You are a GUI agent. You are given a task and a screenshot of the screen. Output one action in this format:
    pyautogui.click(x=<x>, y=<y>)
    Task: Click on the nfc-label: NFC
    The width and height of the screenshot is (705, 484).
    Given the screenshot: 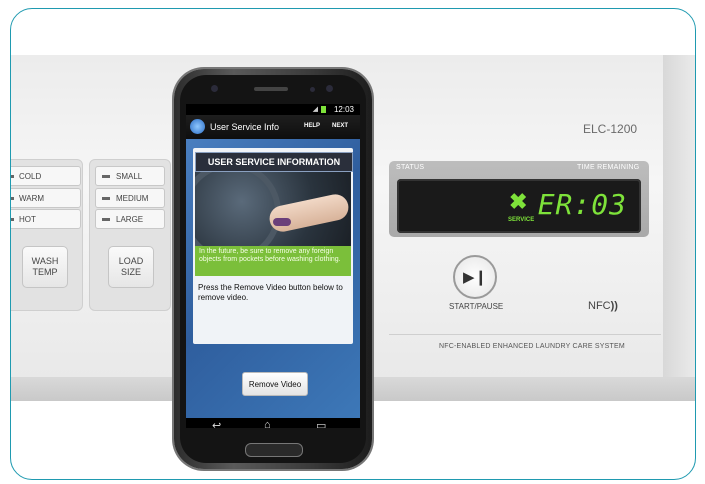 What is the action you would take?
    pyautogui.click(x=599, y=306)
    